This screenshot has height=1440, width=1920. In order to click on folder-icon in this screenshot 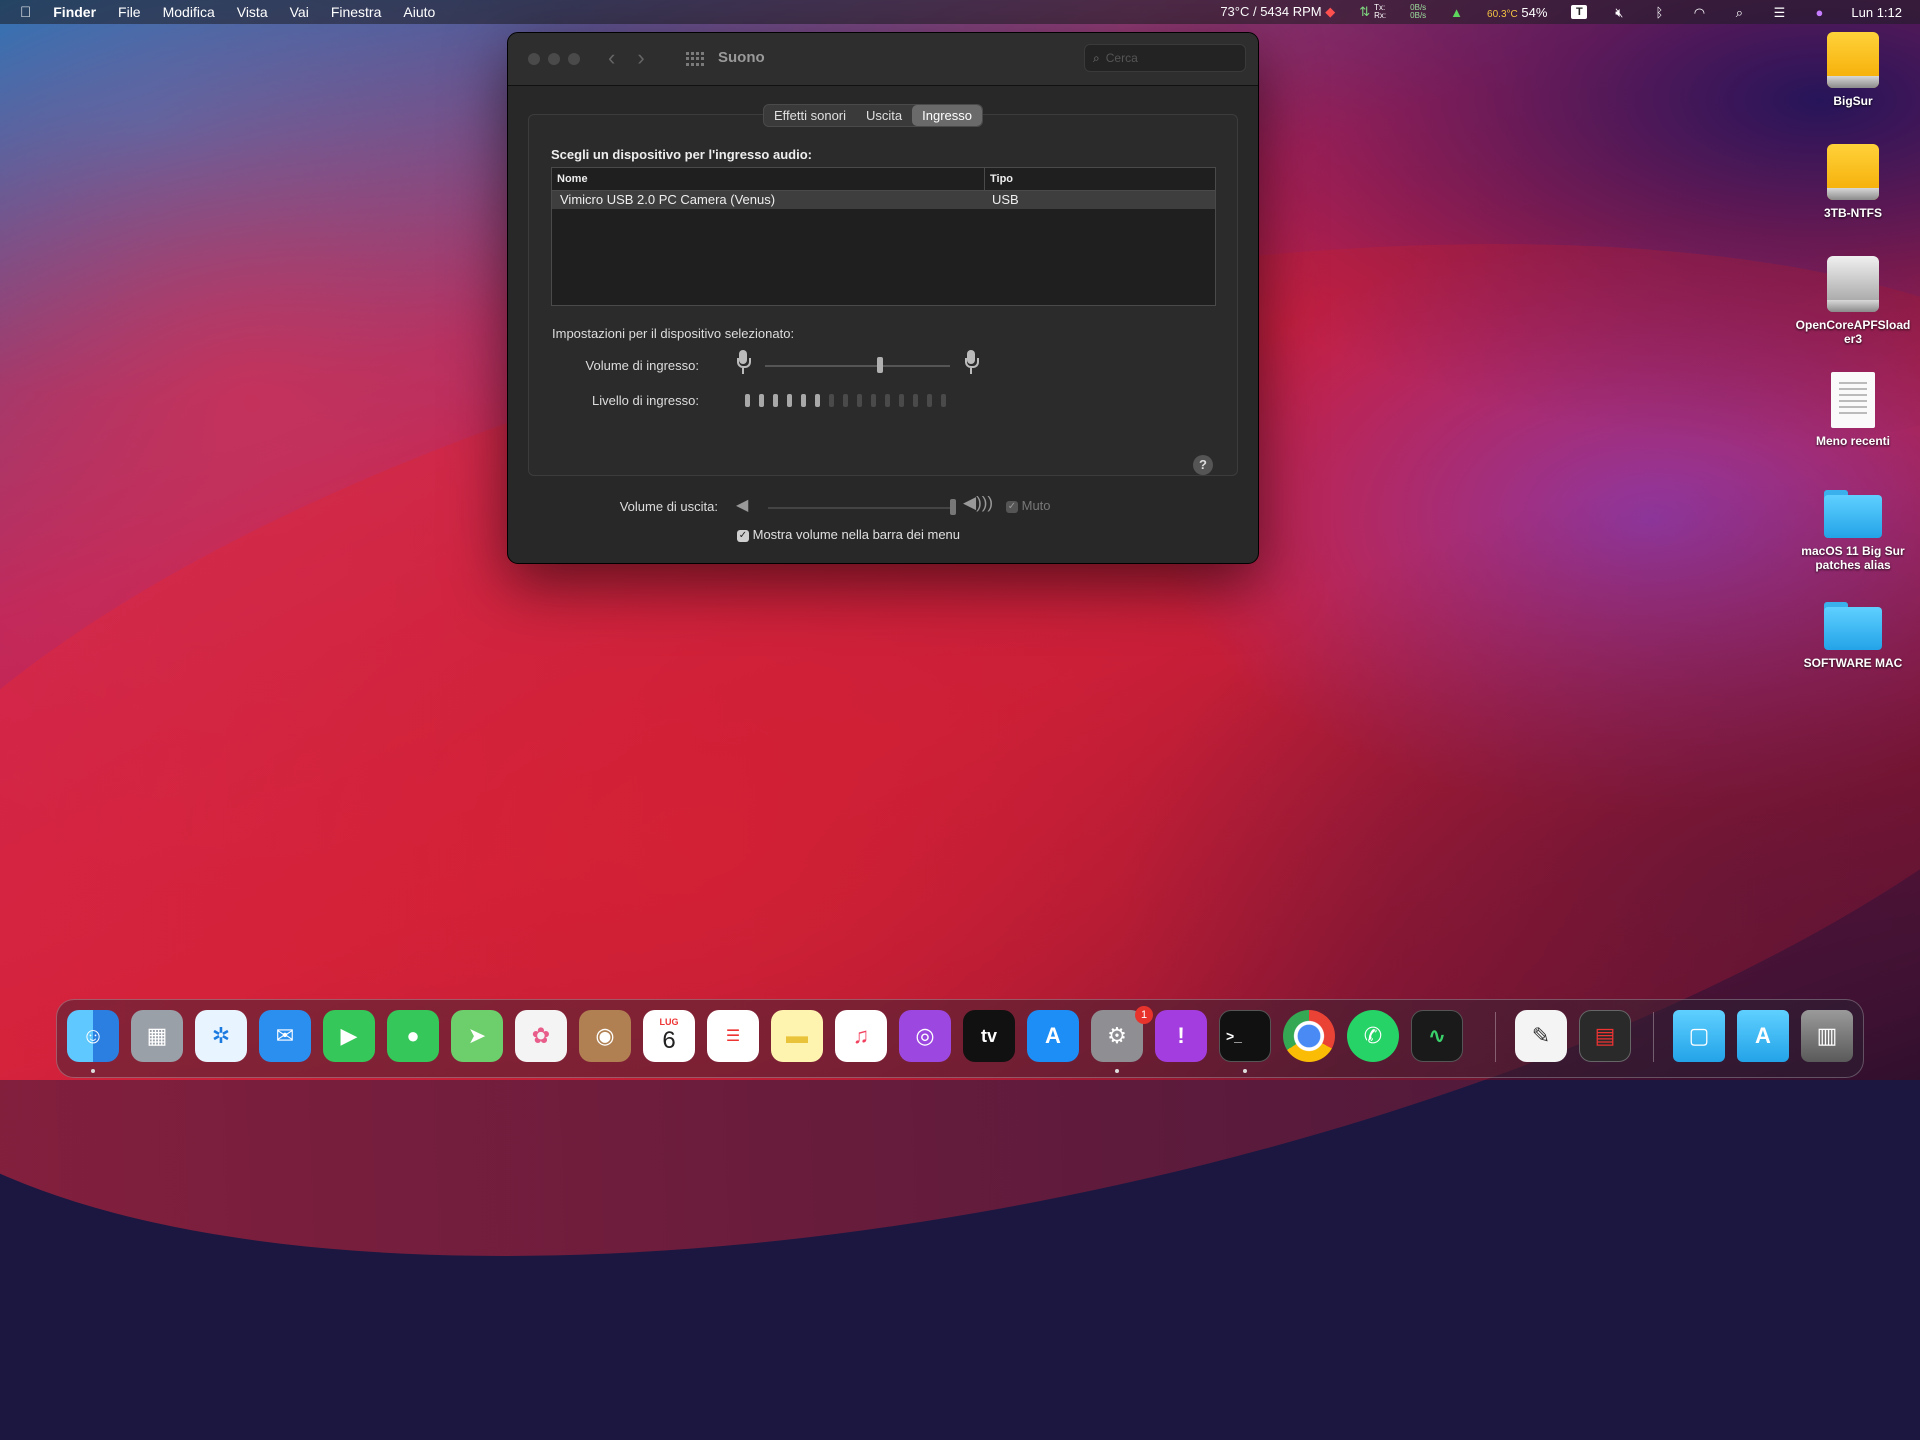, I will do `click(1853, 626)`.